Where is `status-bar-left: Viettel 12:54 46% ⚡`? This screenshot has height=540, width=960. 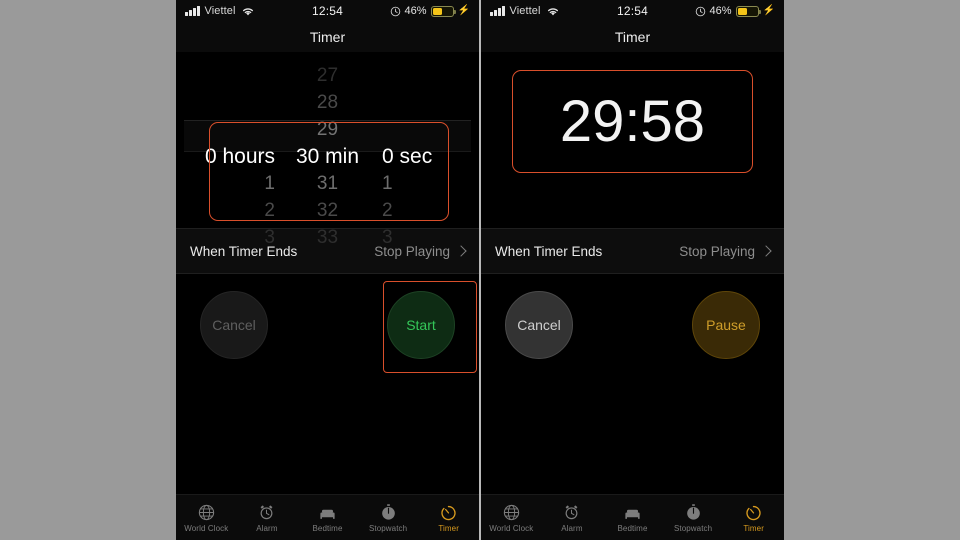
status-bar-left: Viettel 12:54 46% ⚡ is located at coordinates (327, 11).